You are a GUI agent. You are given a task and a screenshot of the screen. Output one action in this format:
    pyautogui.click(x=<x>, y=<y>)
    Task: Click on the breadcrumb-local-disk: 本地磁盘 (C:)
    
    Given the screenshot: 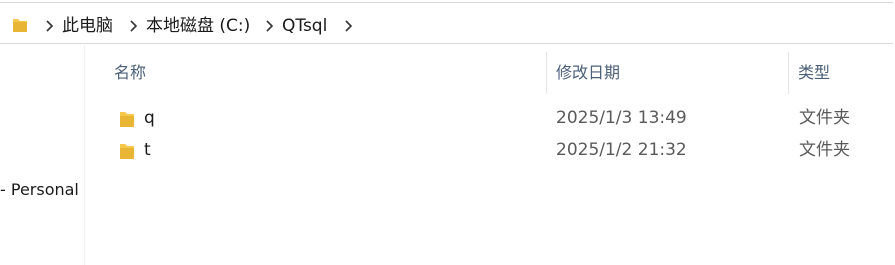 What is the action you would take?
    pyautogui.click(x=198, y=26)
    